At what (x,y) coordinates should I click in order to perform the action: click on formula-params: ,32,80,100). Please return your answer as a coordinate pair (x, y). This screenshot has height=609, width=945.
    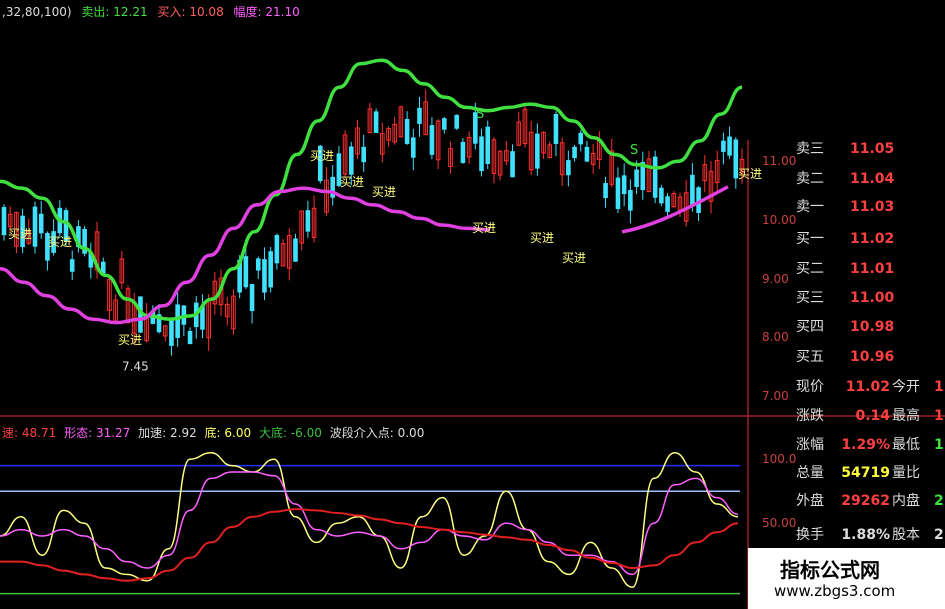
    Looking at the image, I should click on (37, 12).